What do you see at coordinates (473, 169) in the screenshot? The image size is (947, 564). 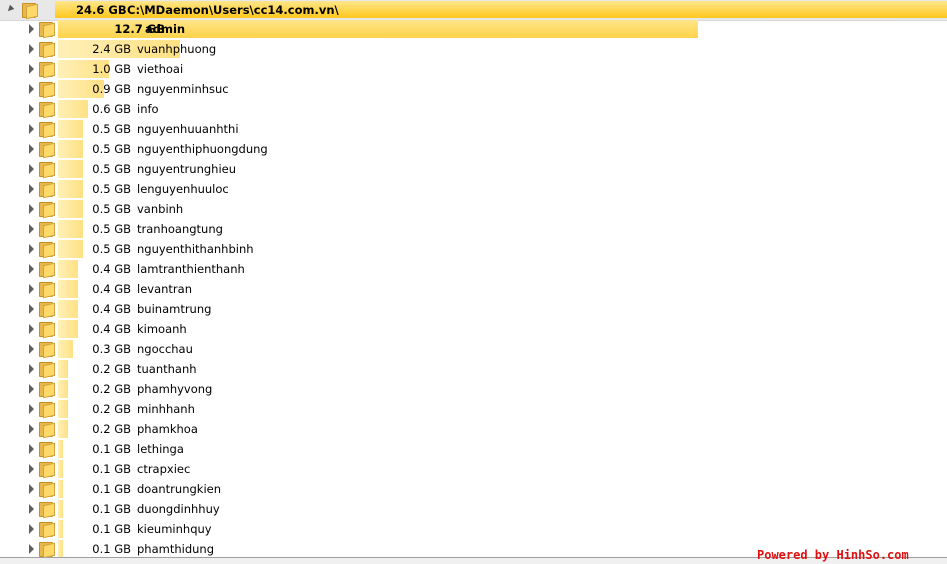 I see `folder-row: 0.5 GB nguyentrunghieu` at bounding box center [473, 169].